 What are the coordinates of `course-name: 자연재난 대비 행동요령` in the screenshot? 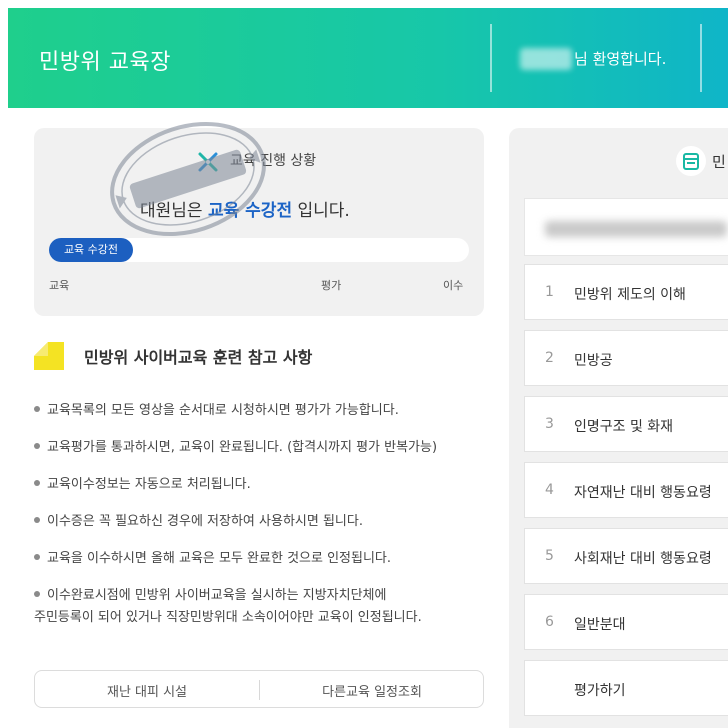 It's located at (643, 493).